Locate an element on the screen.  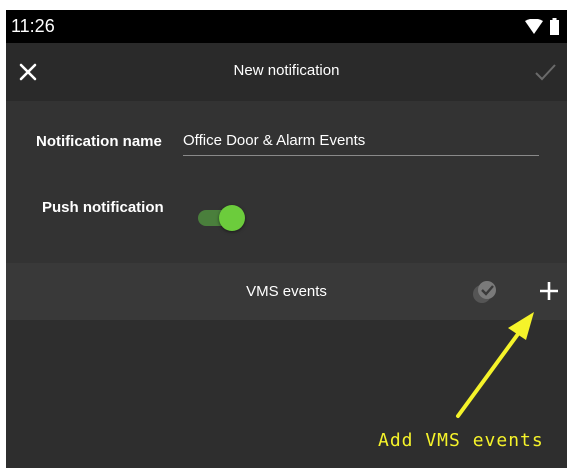
annotation-arrow-icon is located at coordinates (495, 365).